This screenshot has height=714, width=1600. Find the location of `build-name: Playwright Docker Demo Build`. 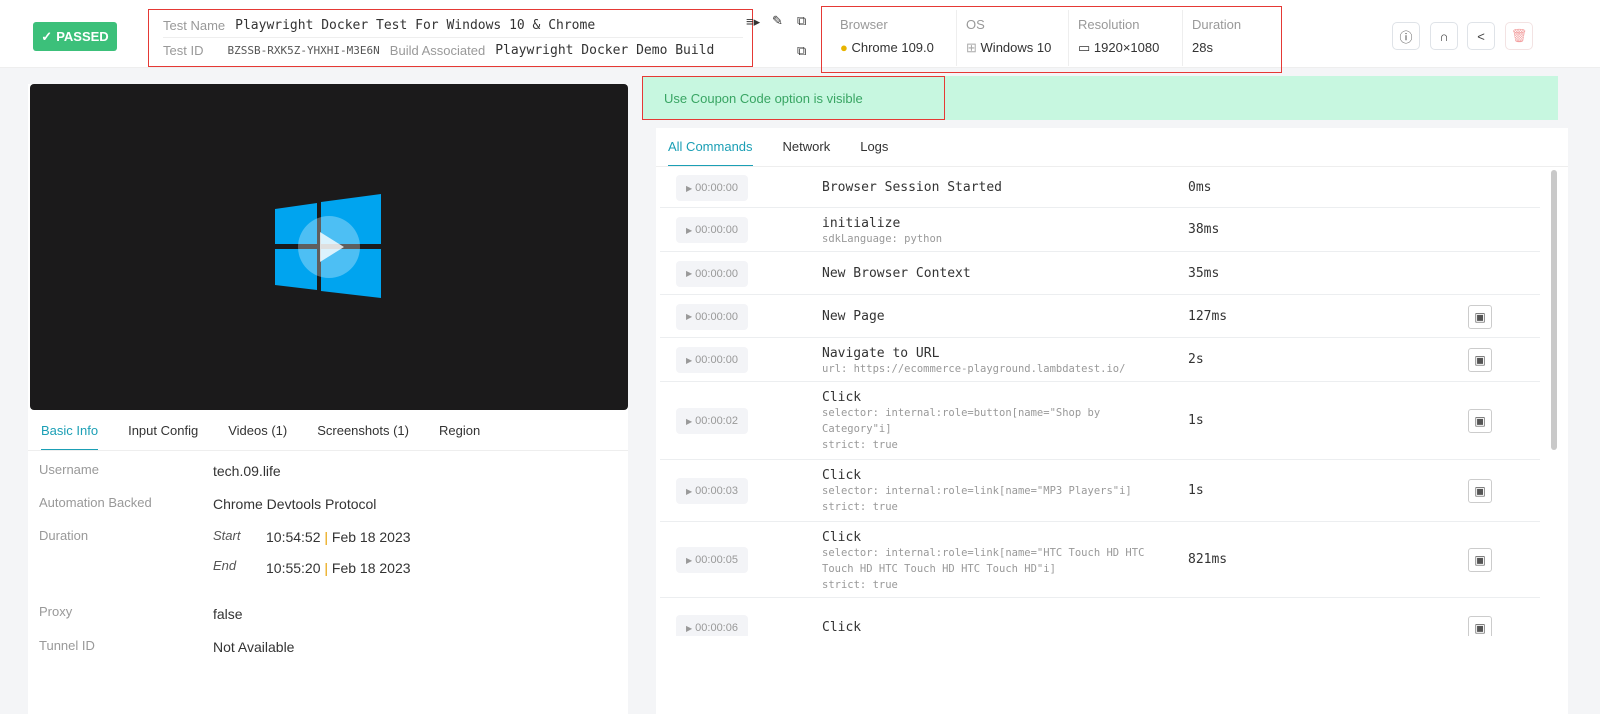

build-name: Playwright Docker Demo Build is located at coordinates (604, 50).